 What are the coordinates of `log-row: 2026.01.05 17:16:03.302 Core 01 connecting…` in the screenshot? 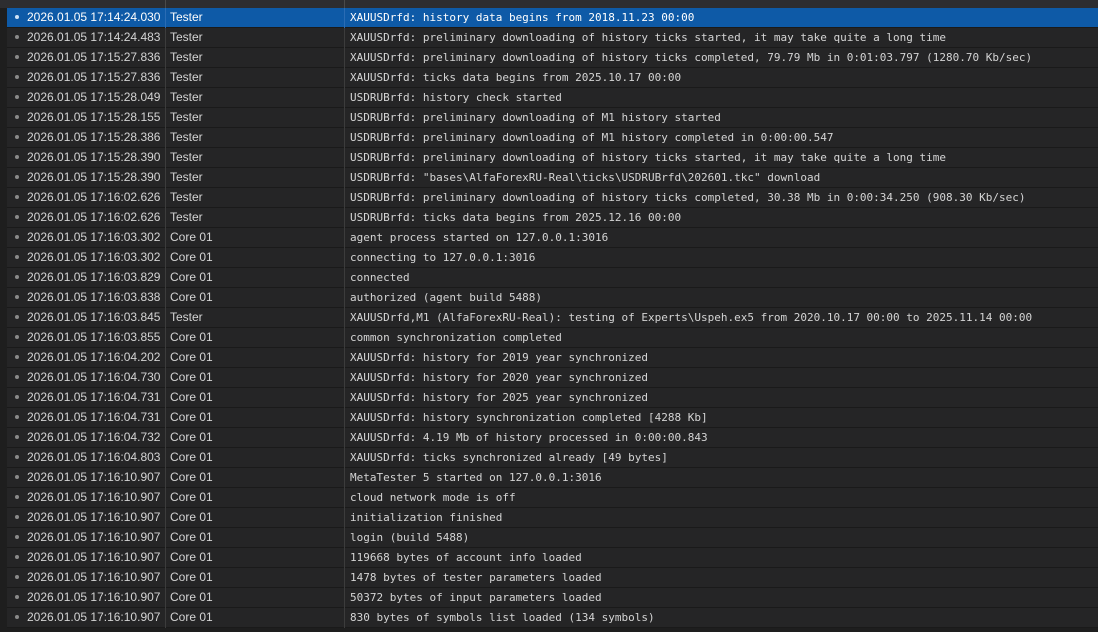 It's located at (549, 258).